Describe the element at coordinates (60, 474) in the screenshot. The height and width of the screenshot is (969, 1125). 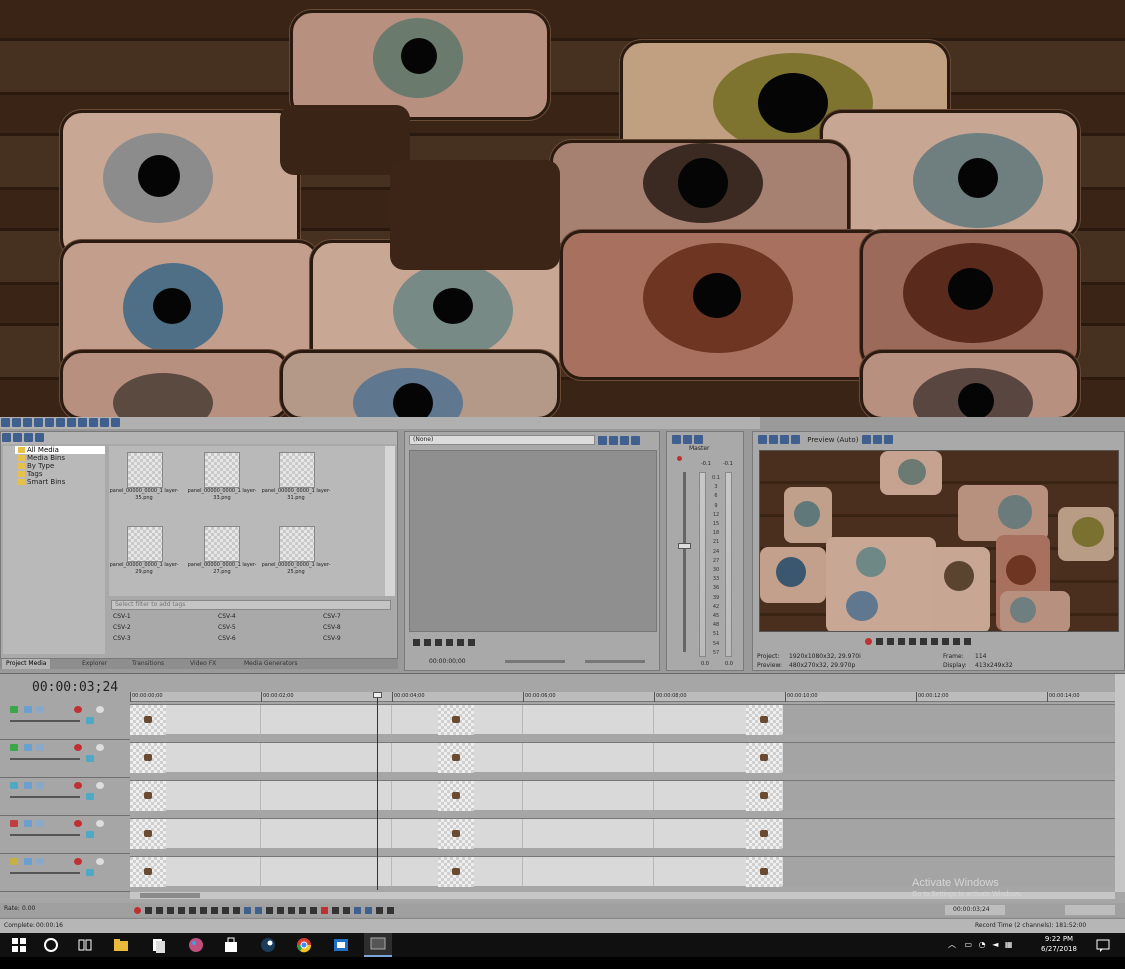
I see `bin-tags: Tags` at that location.